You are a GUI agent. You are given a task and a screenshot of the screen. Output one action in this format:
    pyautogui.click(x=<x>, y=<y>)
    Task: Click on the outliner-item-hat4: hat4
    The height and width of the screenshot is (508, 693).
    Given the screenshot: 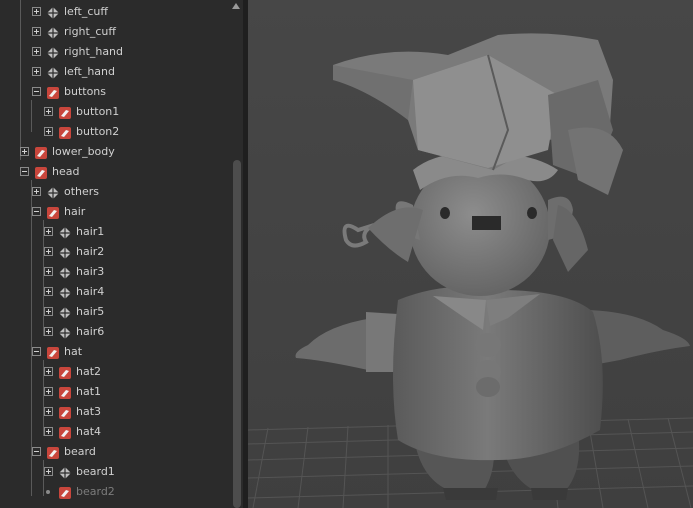 What is the action you would take?
    pyautogui.click(x=114, y=433)
    